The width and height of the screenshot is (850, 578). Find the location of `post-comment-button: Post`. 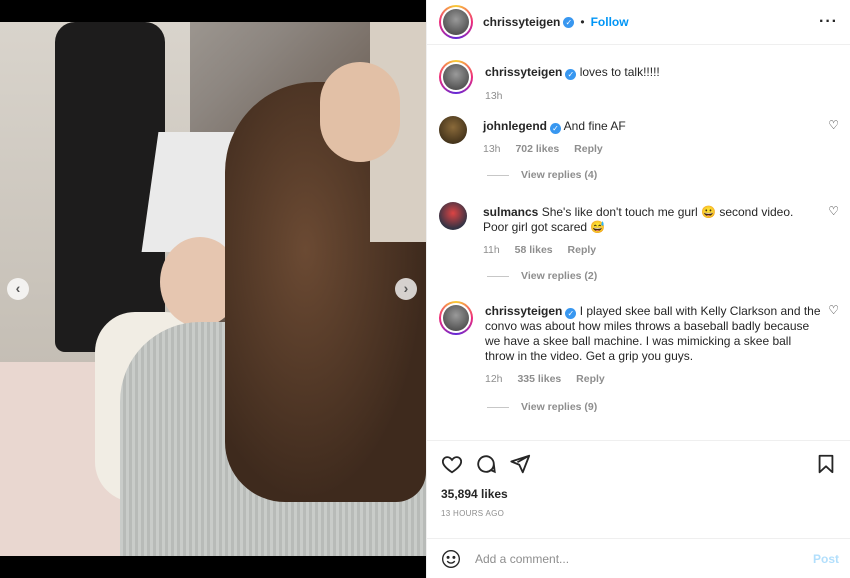

post-comment-button: Post is located at coordinates (826, 559).